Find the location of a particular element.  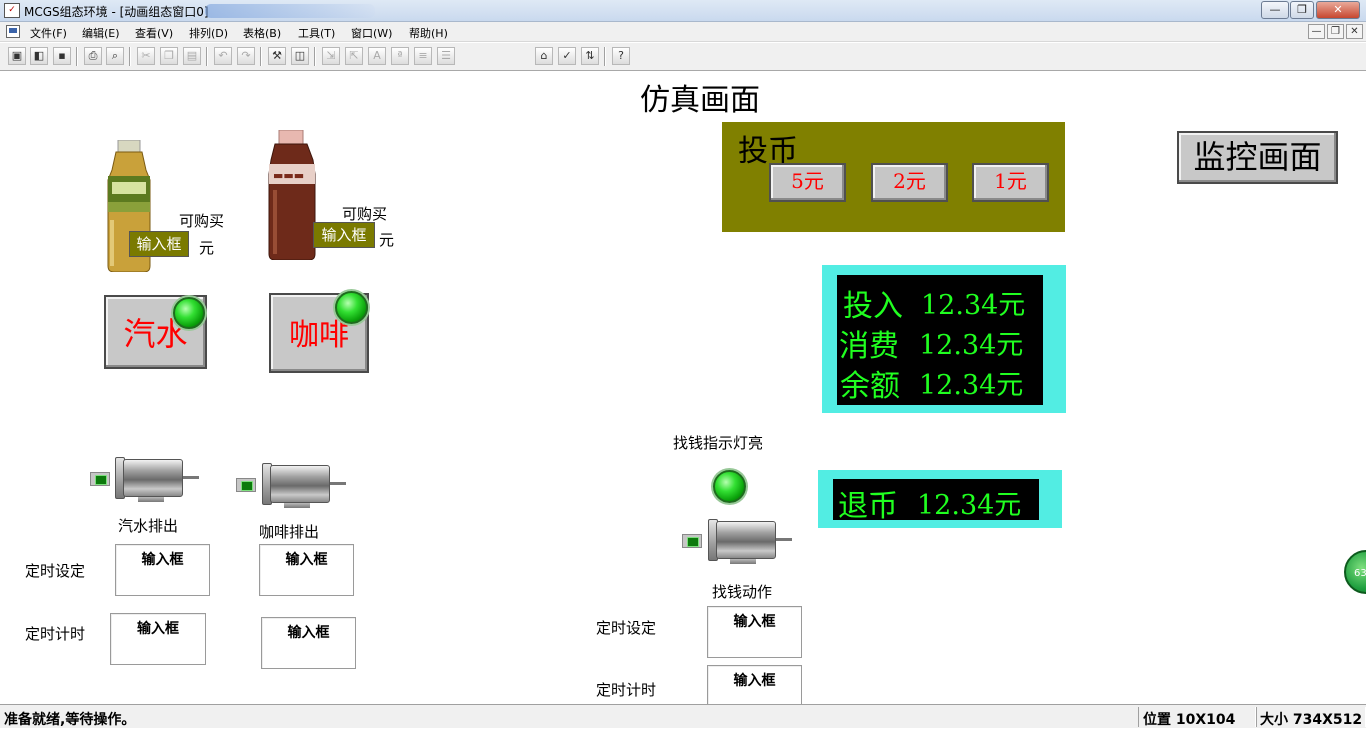

deposit-label: 投入 is located at coordinates (873, 306).